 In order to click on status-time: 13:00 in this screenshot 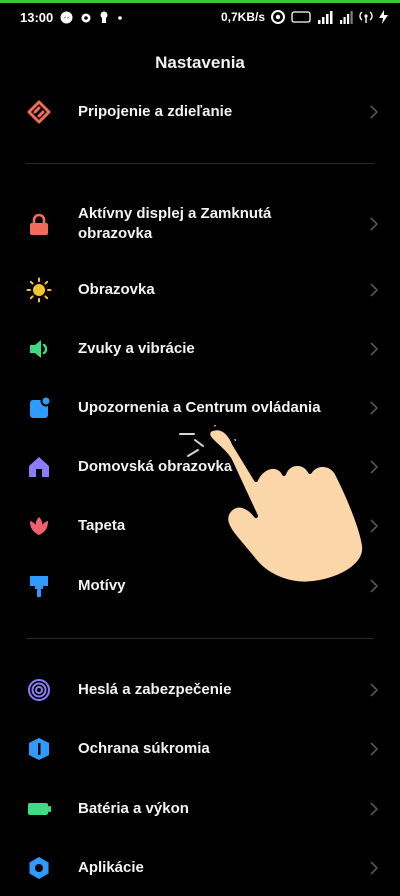, I will do `click(37, 17)`.